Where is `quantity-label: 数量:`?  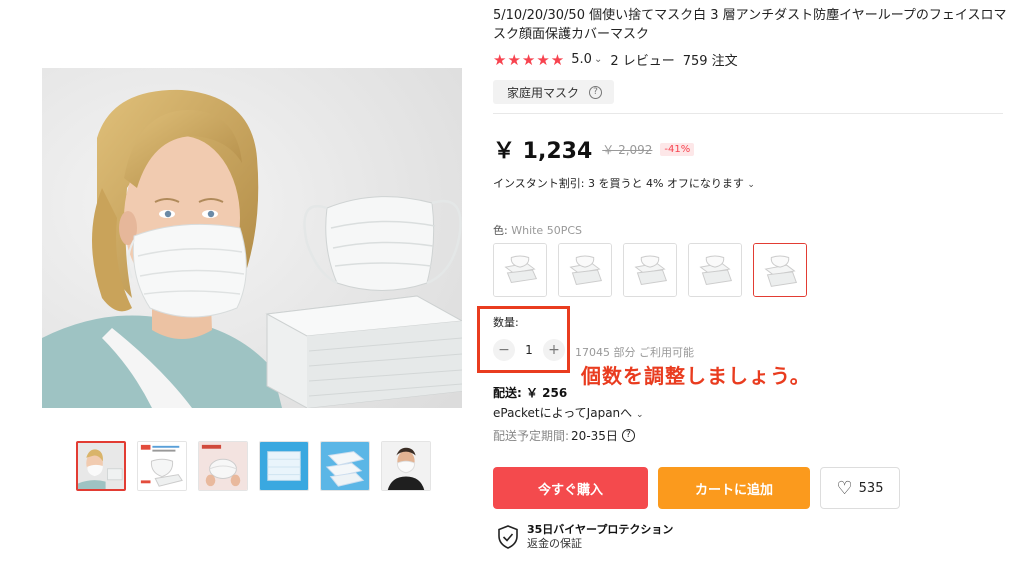 quantity-label: 数量: is located at coordinates (506, 322).